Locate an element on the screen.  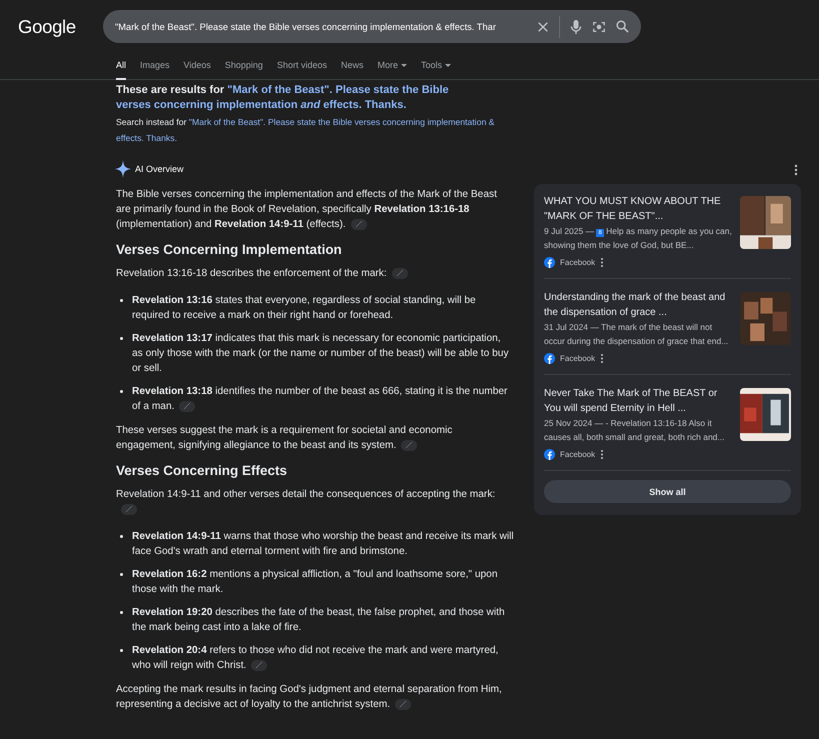
bullet-text: Revelation 16:2 mentions a physical affliction, a "foul and loathsome sore," upon those with the mark. is located at coordinates (315, 582).